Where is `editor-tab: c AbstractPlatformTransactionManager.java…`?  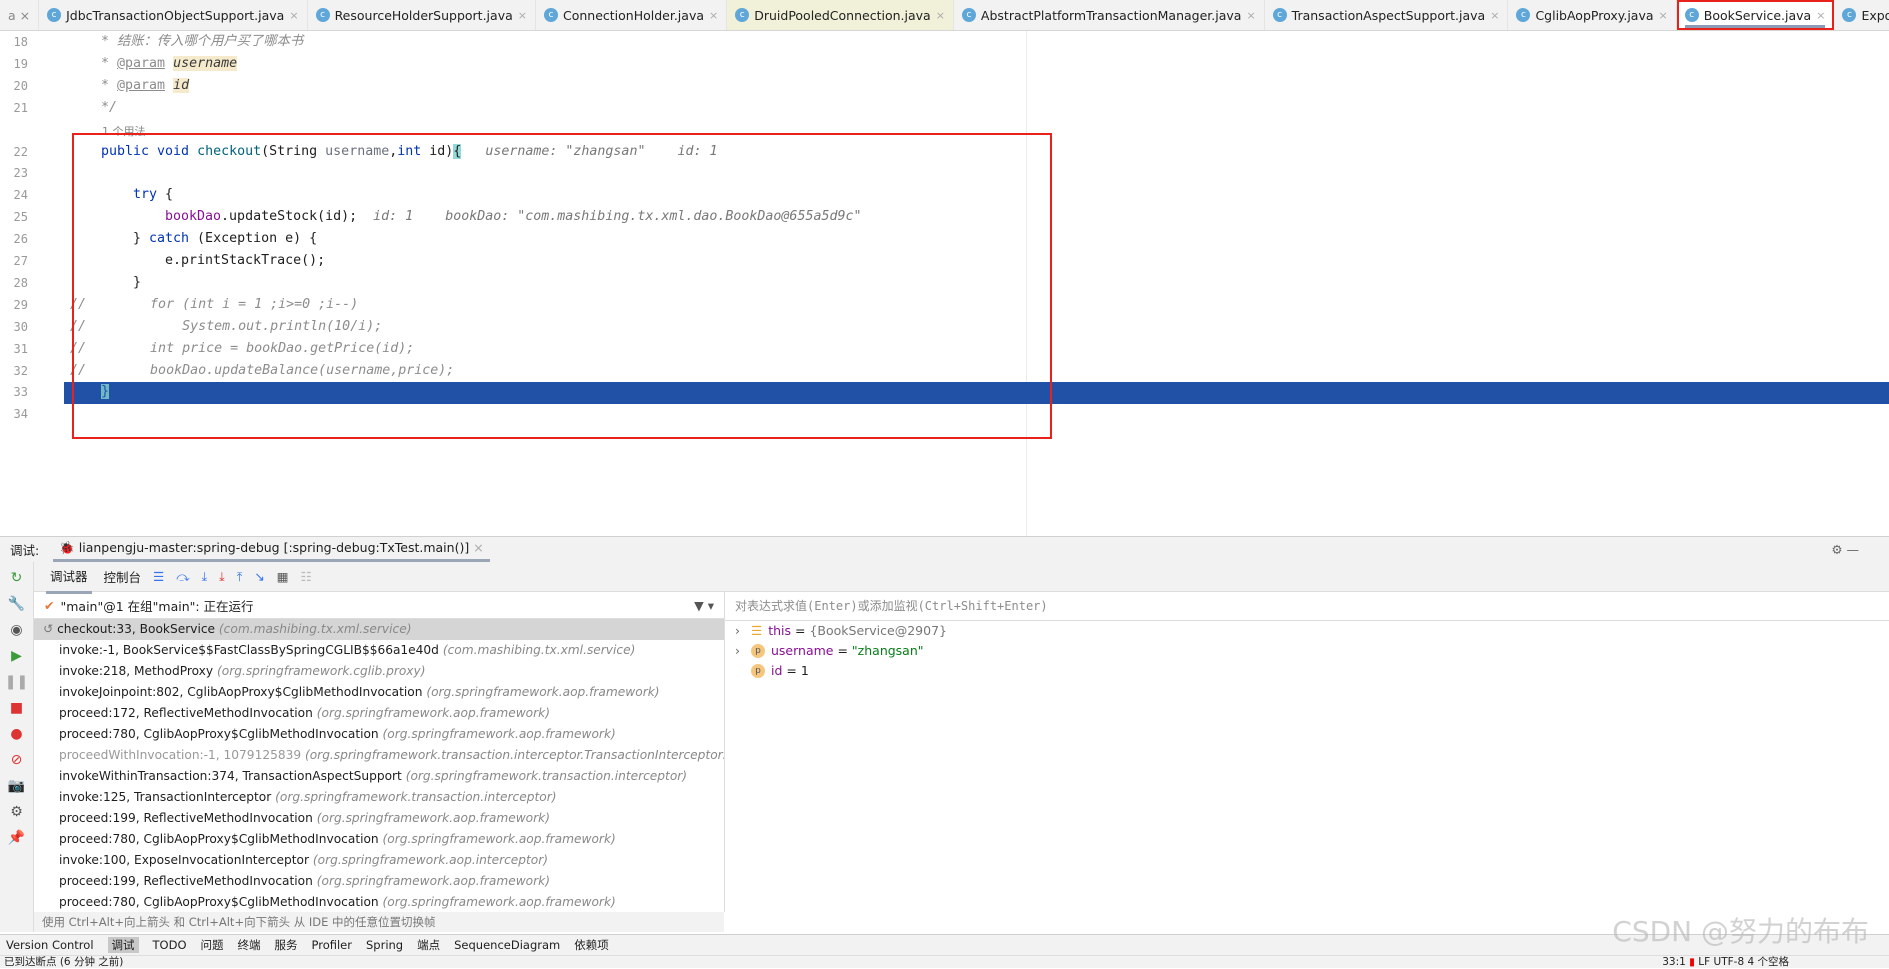
editor-tab: c AbstractPlatformTransactionManager.java… is located at coordinates (1109, 15).